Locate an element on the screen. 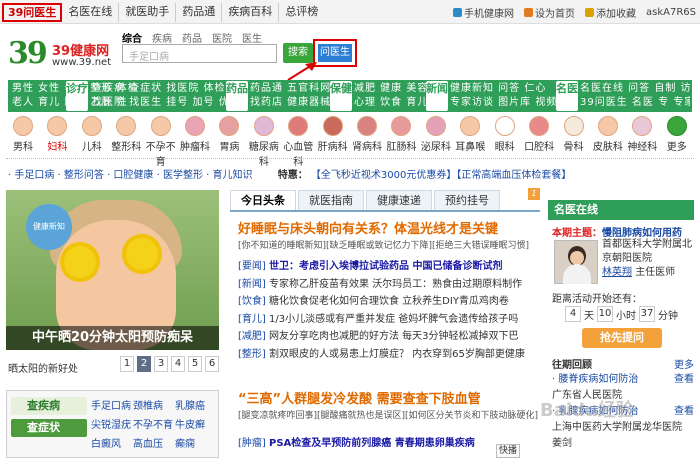 This screenshot has height=458, width=700. top-nav-rankings: 总评榜 is located at coordinates (301, 12).